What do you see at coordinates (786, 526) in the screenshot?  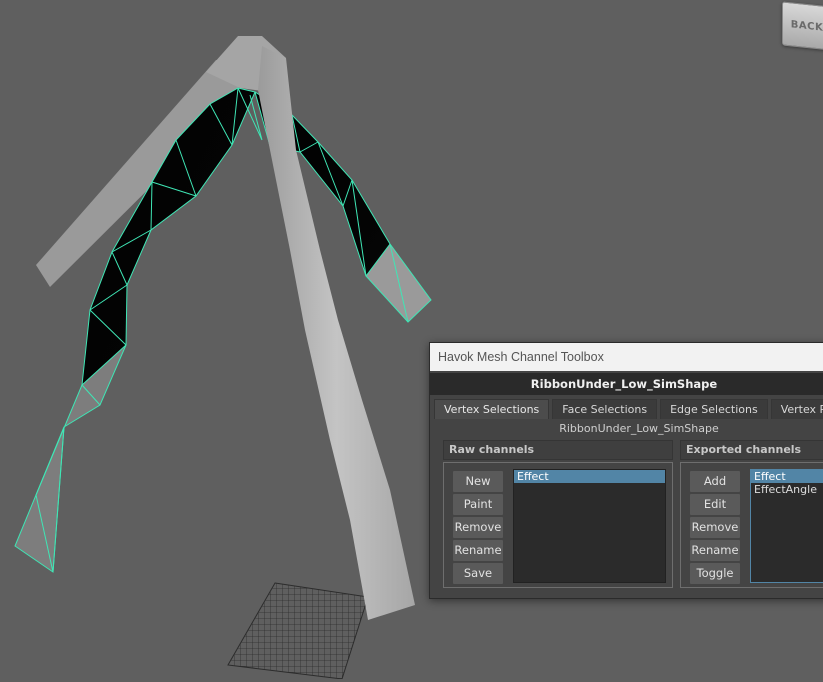 I see `exported-channels-list: Effect EffectAngle` at bounding box center [786, 526].